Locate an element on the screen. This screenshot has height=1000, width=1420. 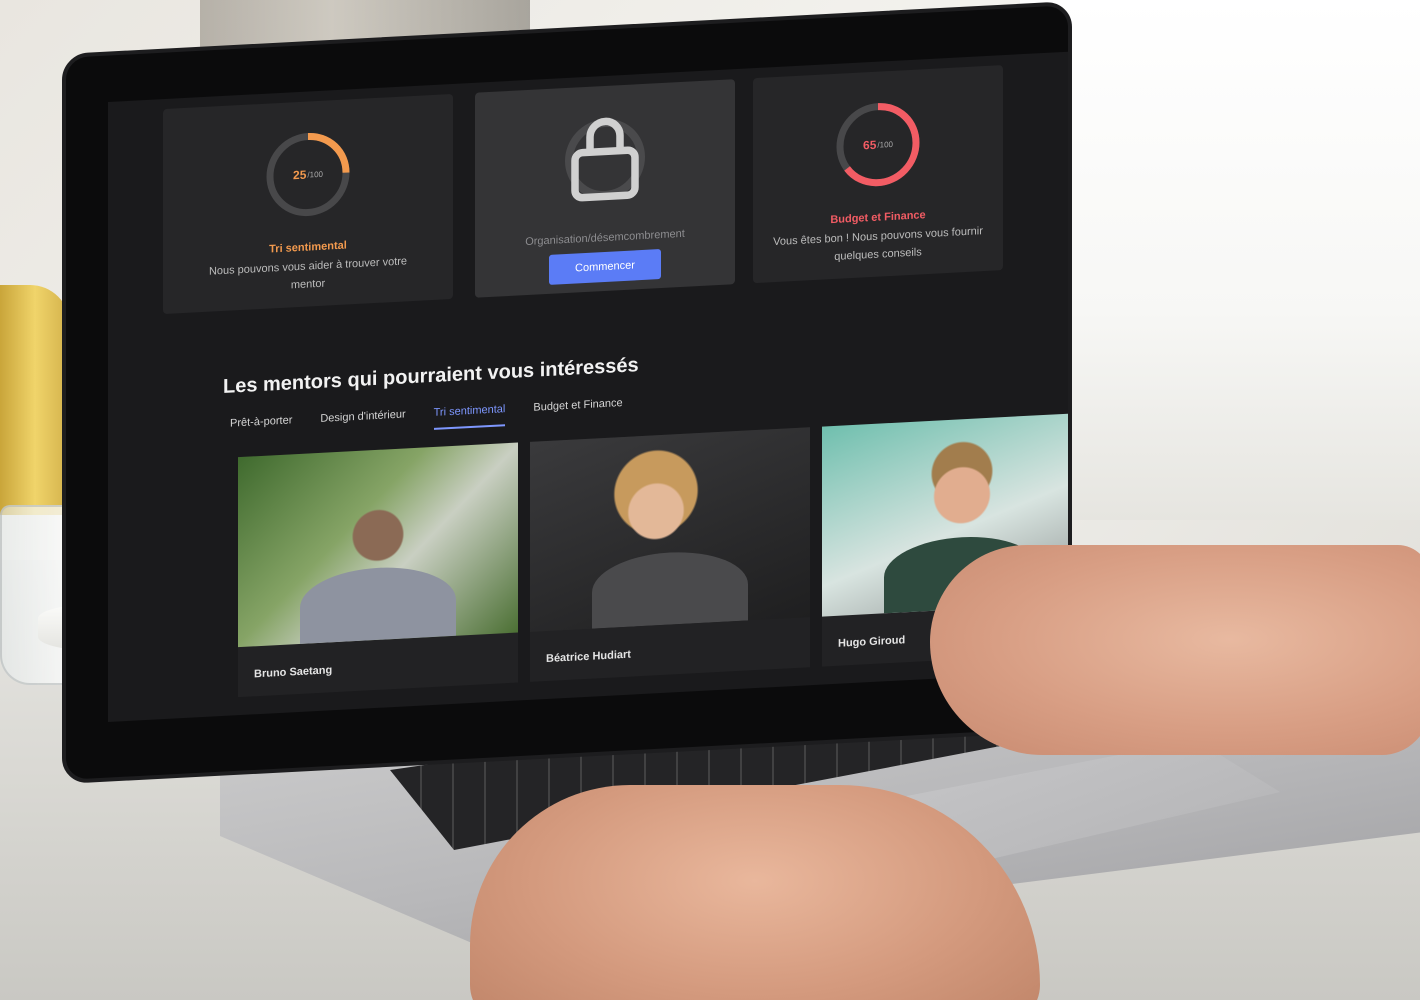
score-value: 65 is located at coordinates (870, 145).